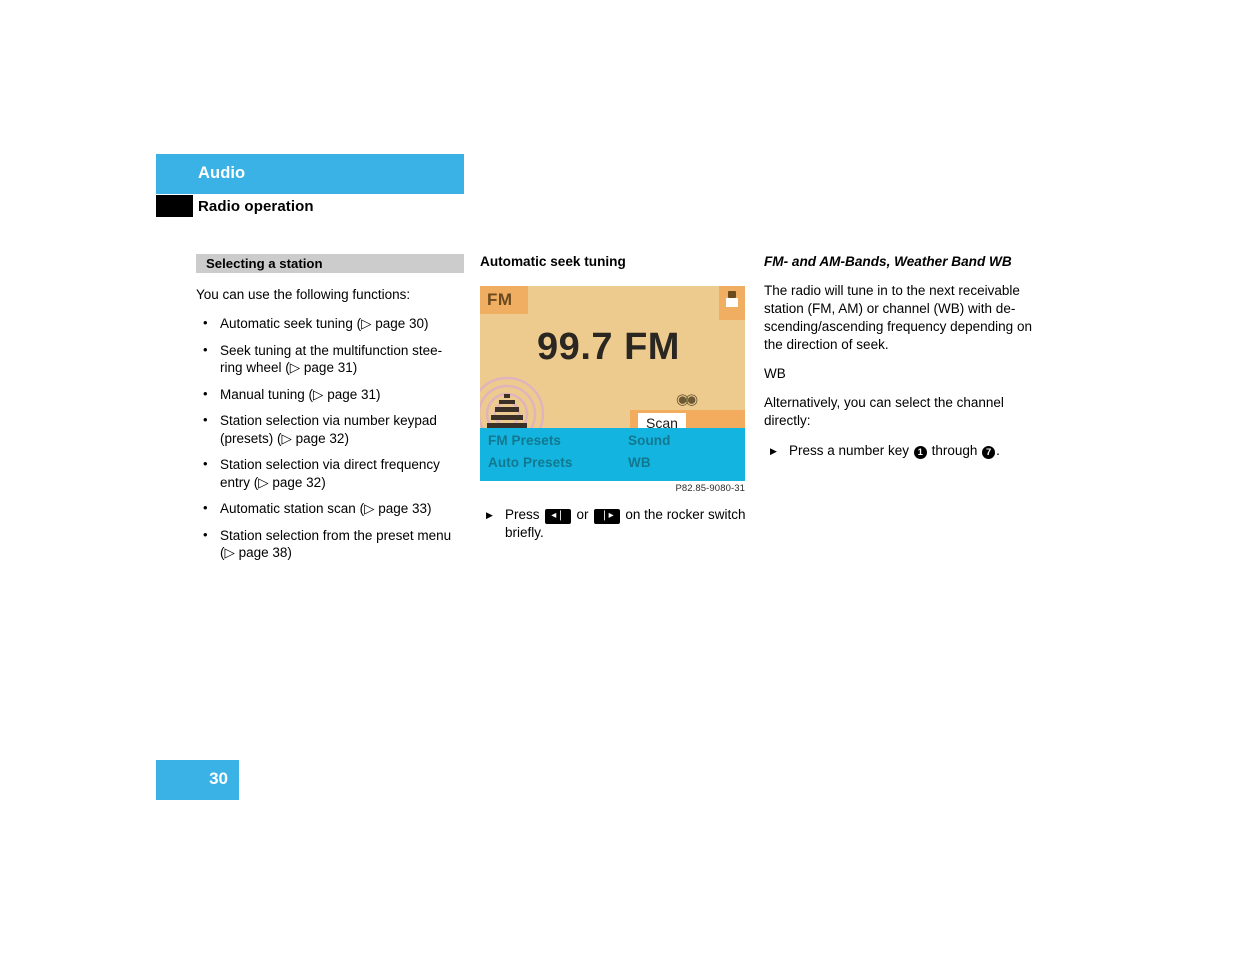 This screenshot has height=954, width=1235. I want to click on band-badge-label: FM, so click(500, 299).